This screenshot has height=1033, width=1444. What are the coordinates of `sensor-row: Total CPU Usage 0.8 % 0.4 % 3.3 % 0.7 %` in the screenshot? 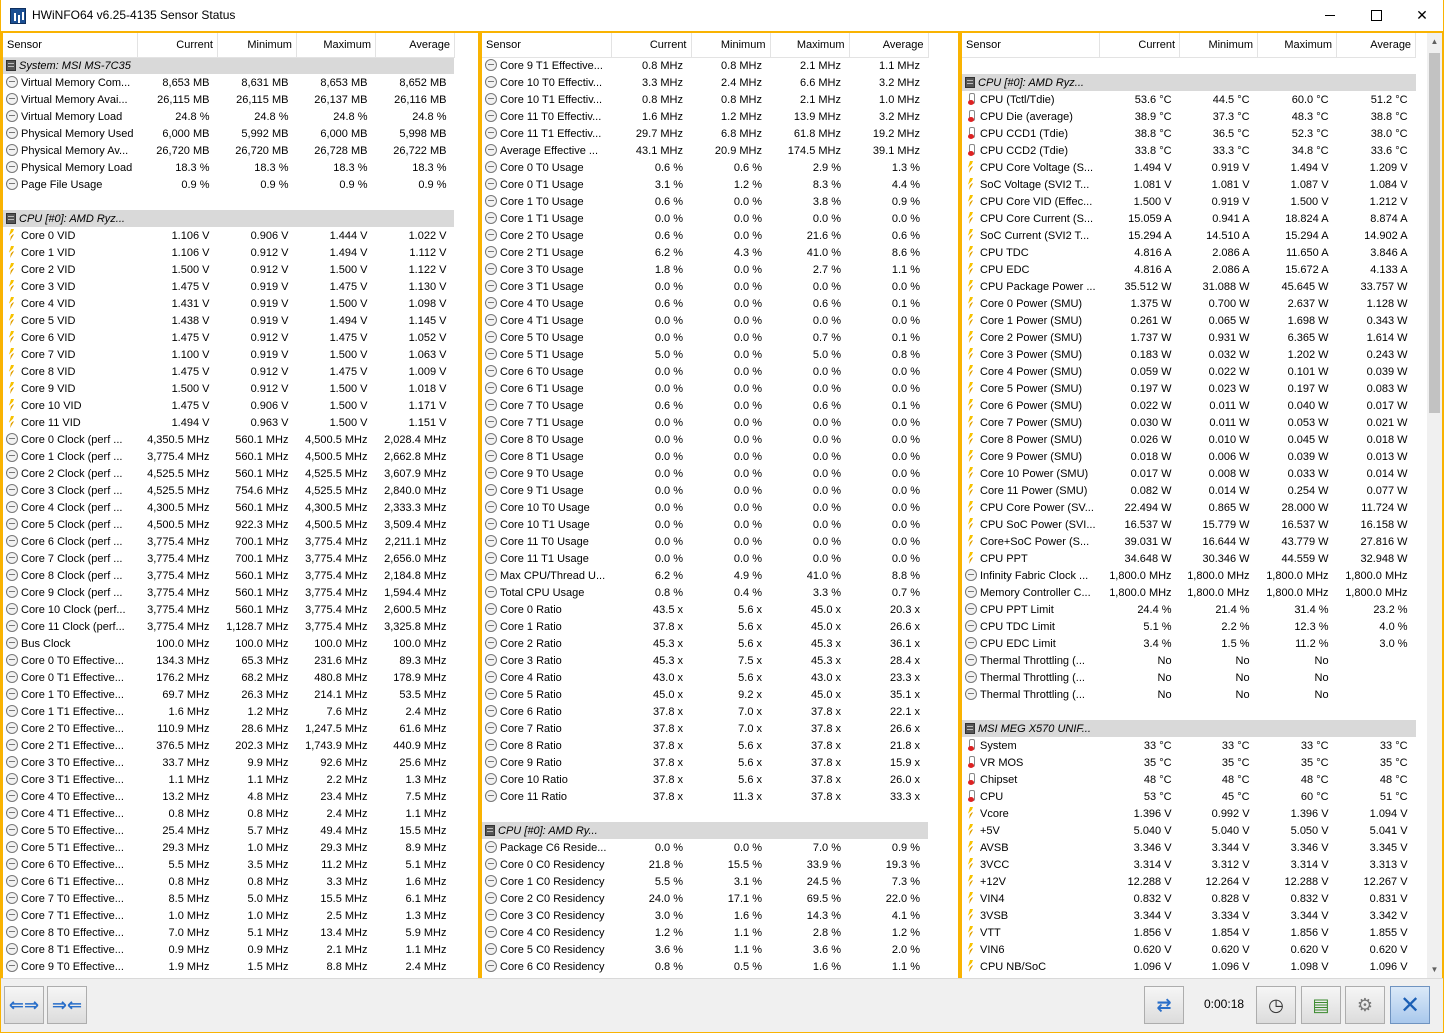 It's located at (705, 592).